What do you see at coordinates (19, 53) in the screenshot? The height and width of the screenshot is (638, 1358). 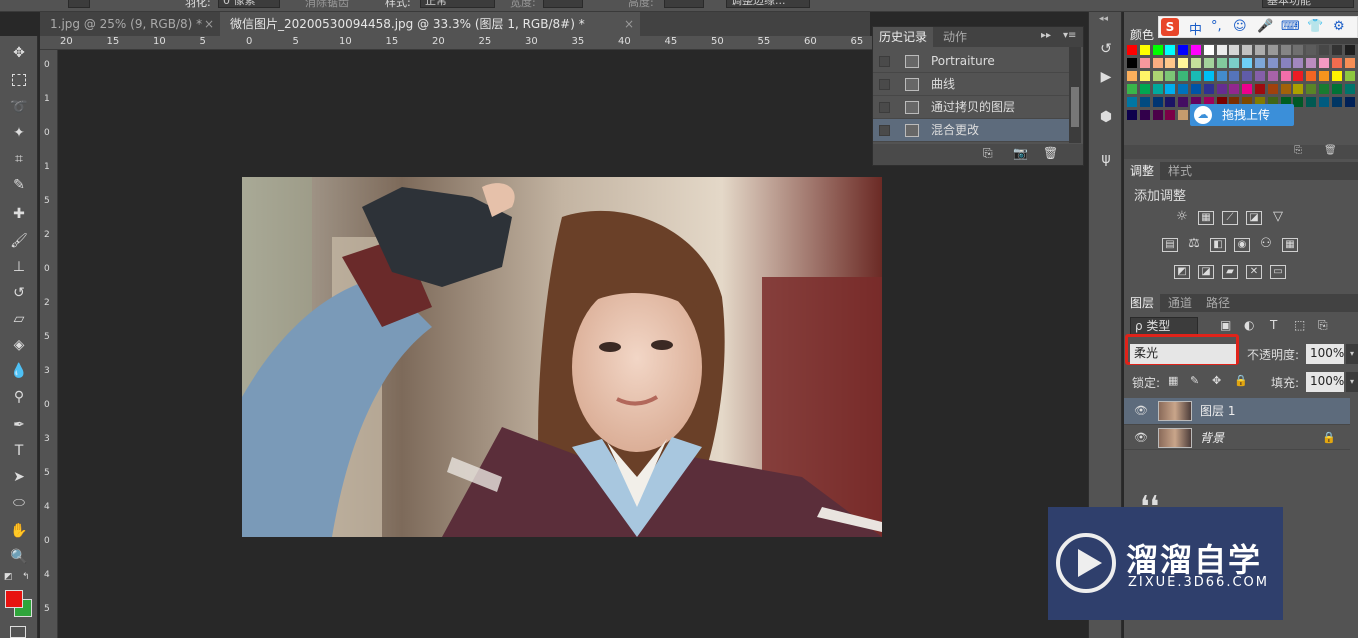 I see `move-tool-icon: ✥` at bounding box center [19, 53].